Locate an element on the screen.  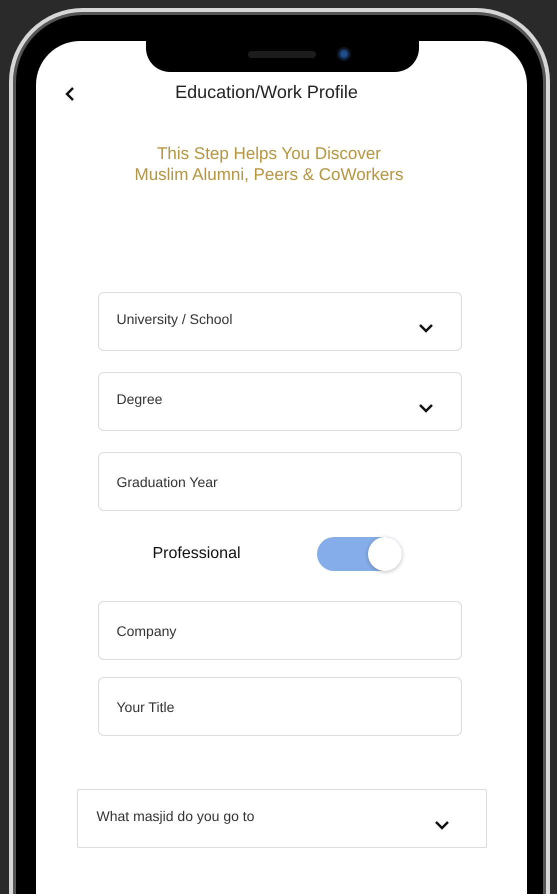
input-field: Your Title is located at coordinates (280, 706).